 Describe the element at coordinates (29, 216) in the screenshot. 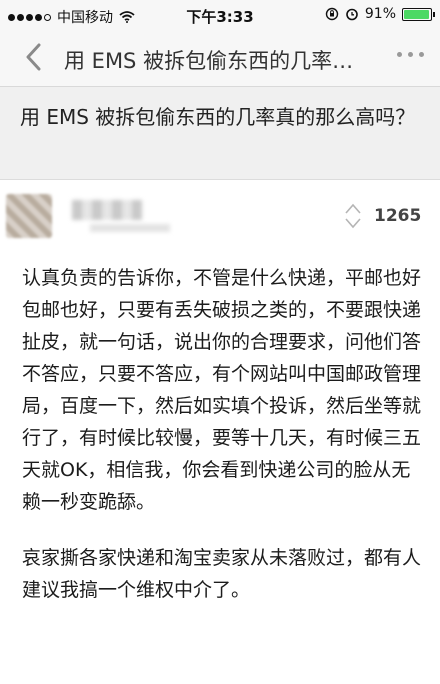

I see `avatar` at that location.